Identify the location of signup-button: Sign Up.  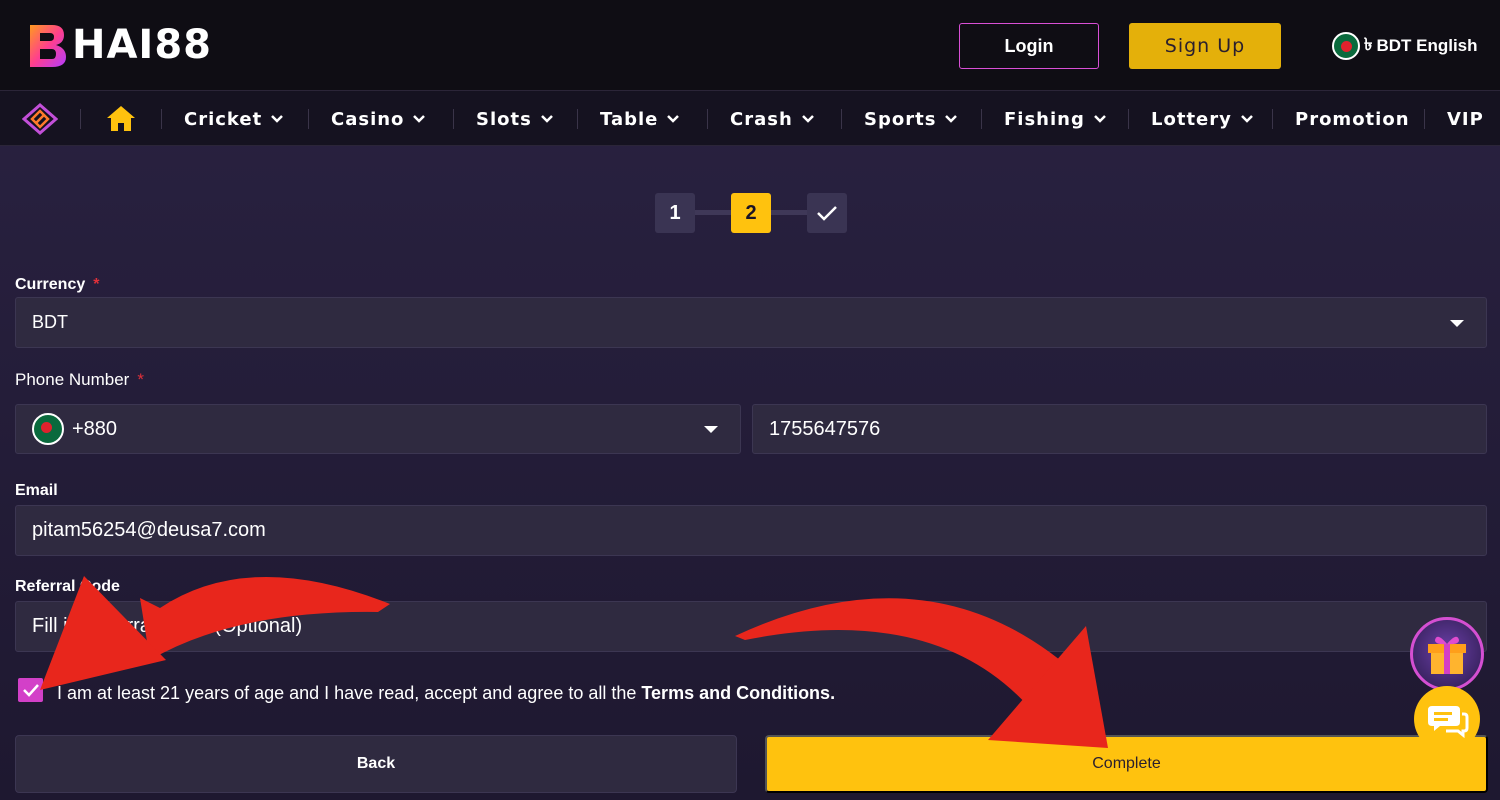
(1205, 46).